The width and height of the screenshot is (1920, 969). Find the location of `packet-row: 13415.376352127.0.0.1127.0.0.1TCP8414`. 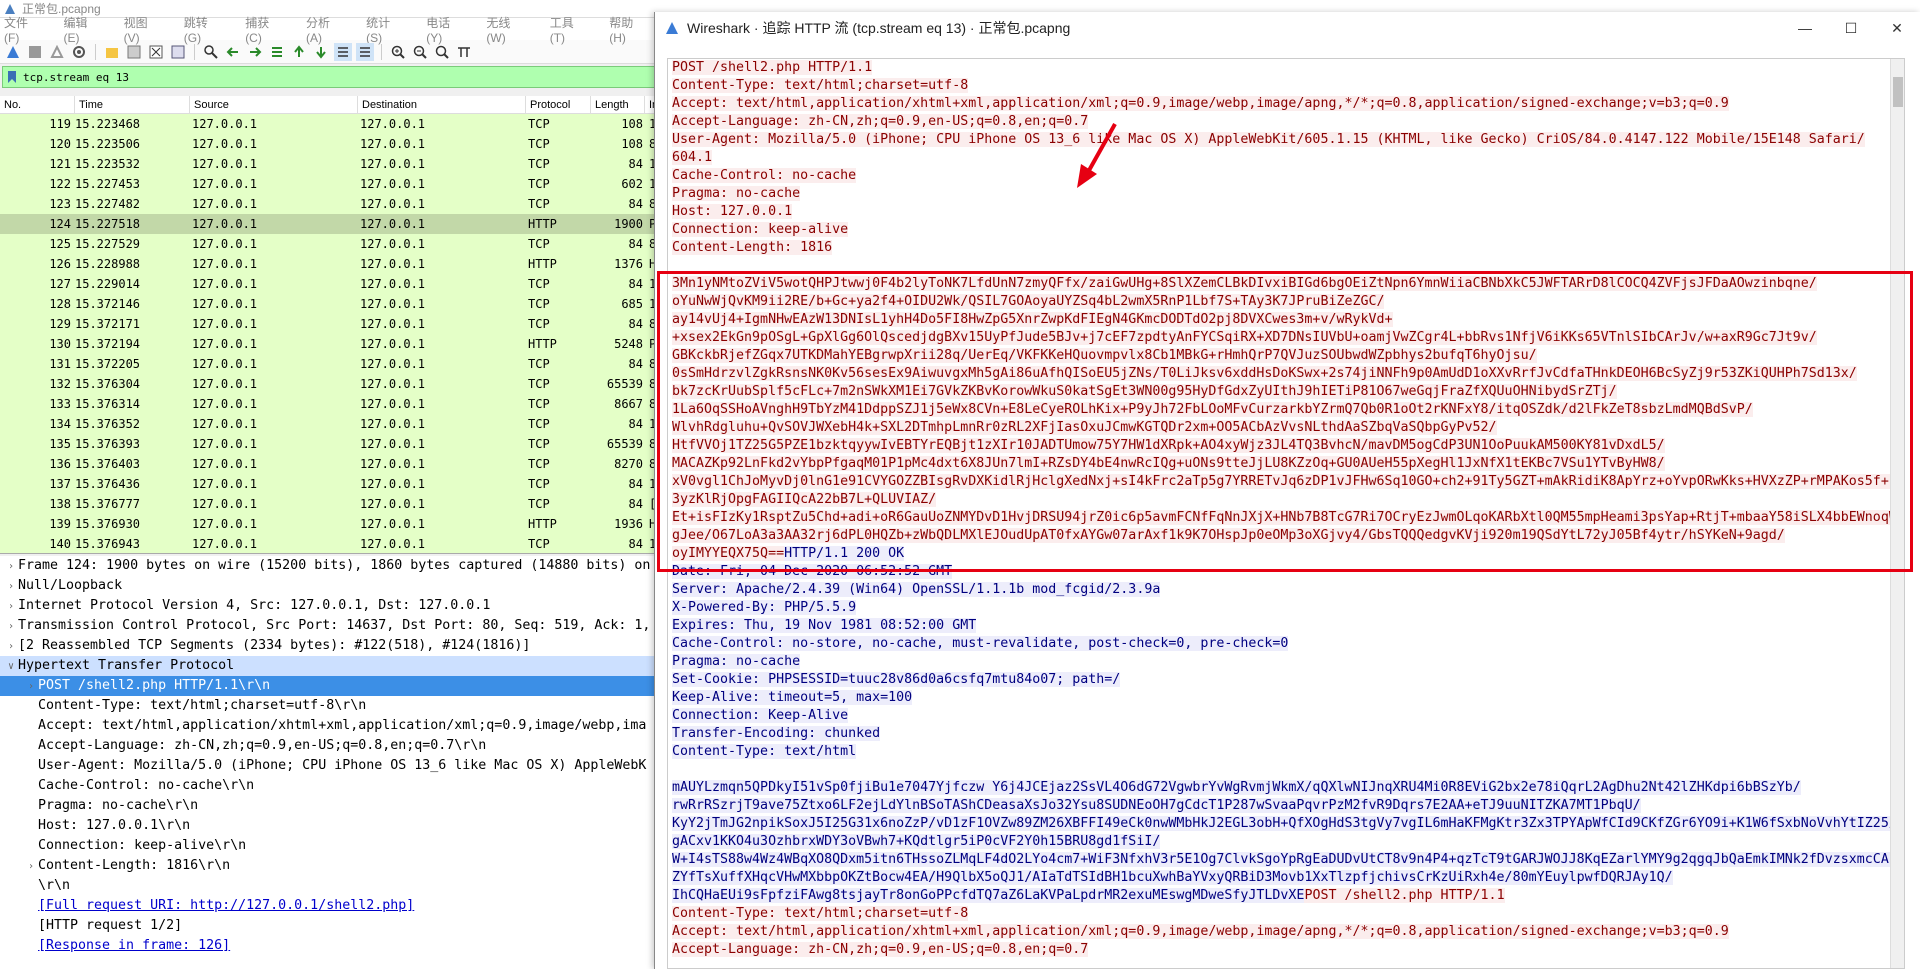

packet-row: 13415.376352127.0.0.1127.0.0.1TCP8414 is located at coordinates (335, 424).